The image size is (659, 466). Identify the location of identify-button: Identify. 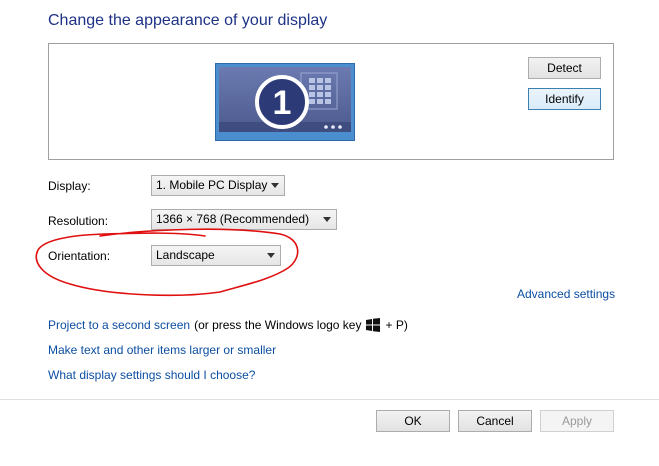
(564, 99).